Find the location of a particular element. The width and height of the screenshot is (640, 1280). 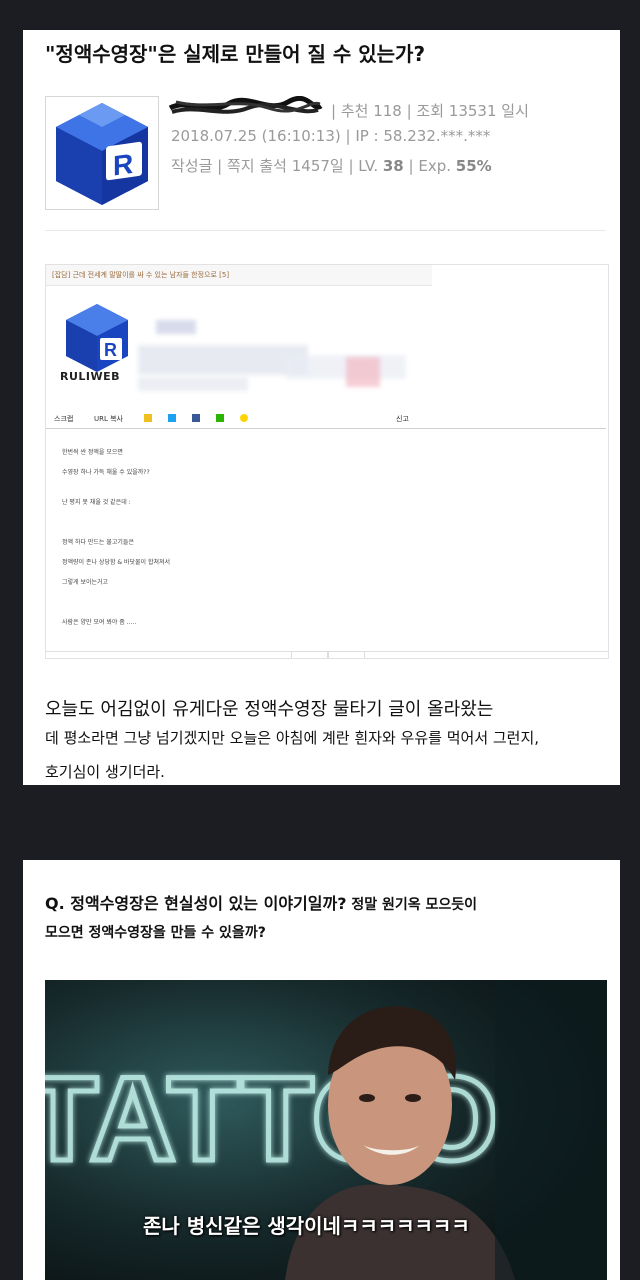

divider is located at coordinates (325, 230).